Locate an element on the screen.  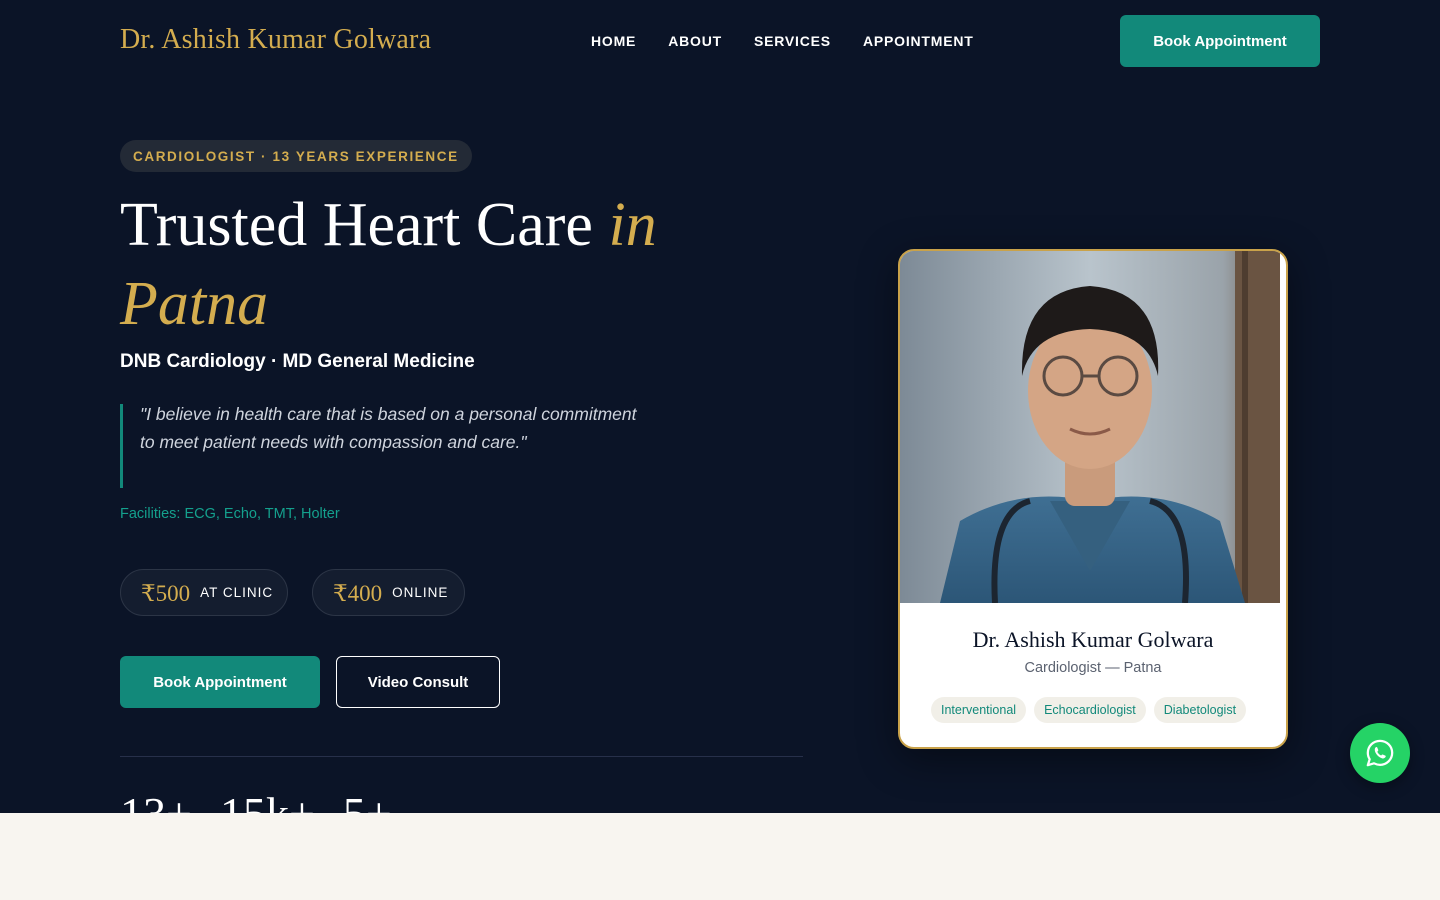
specialty-badge: CARDIOLOGIST · 13 YEARS EXPERIENCE is located at coordinates (296, 156).